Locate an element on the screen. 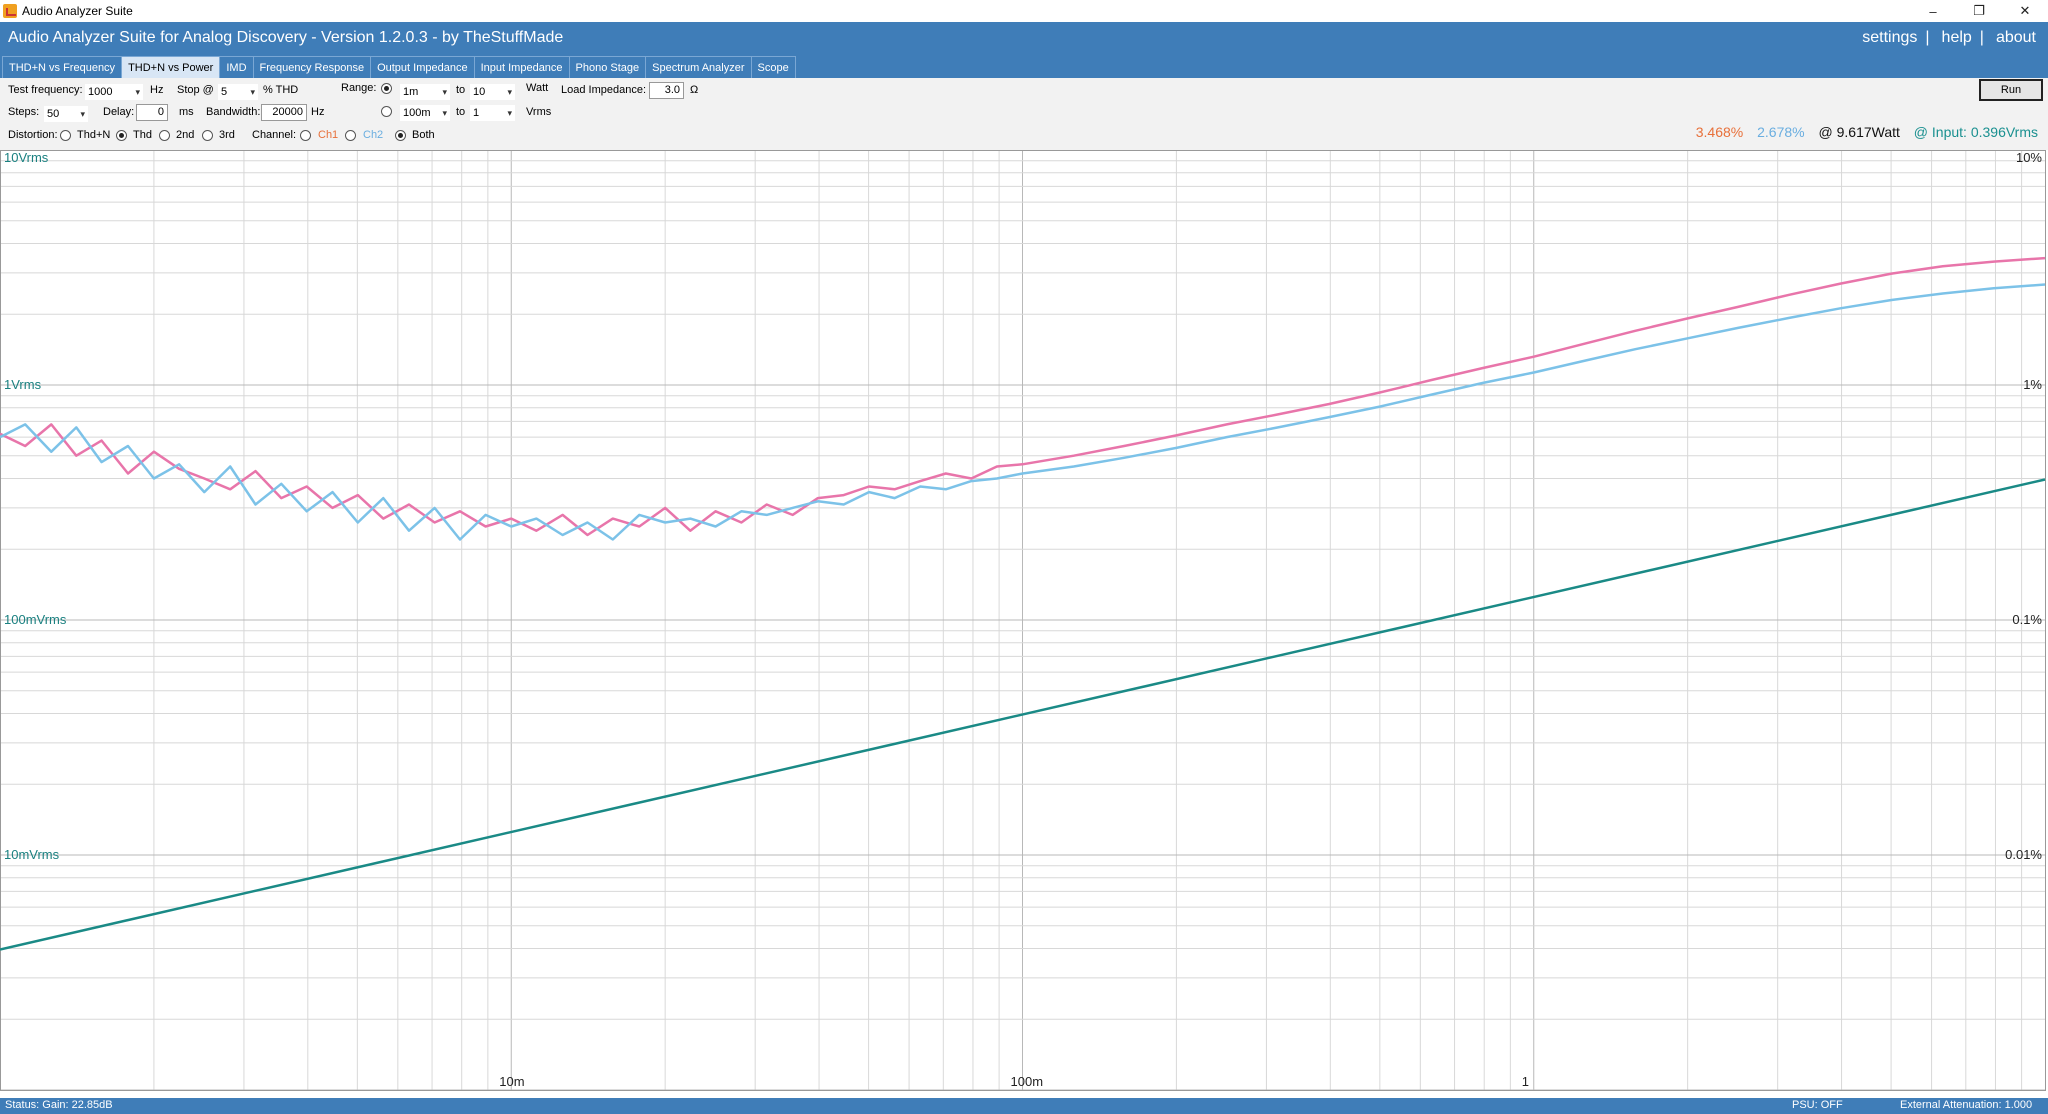  tab-frequency-response: Frequency Response is located at coordinates (312, 67).